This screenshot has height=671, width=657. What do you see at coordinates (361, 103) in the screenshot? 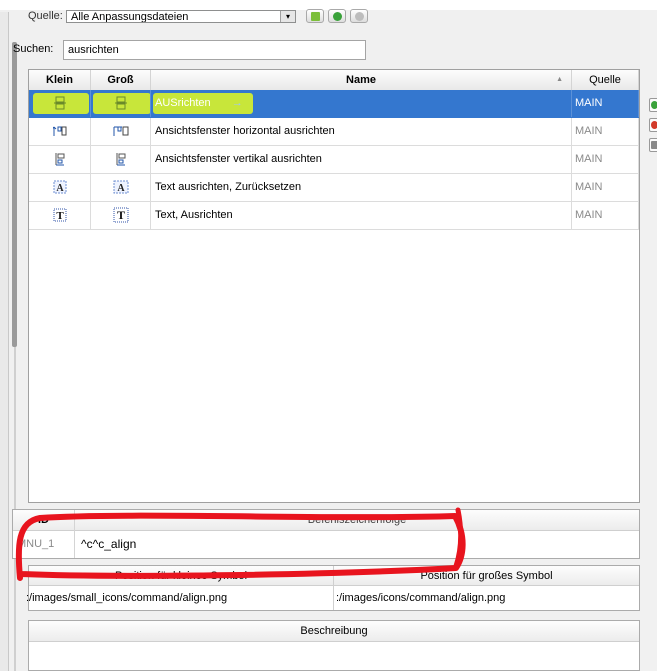
I see `name-cell: AUSrichten →` at bounding box center [361, 103].